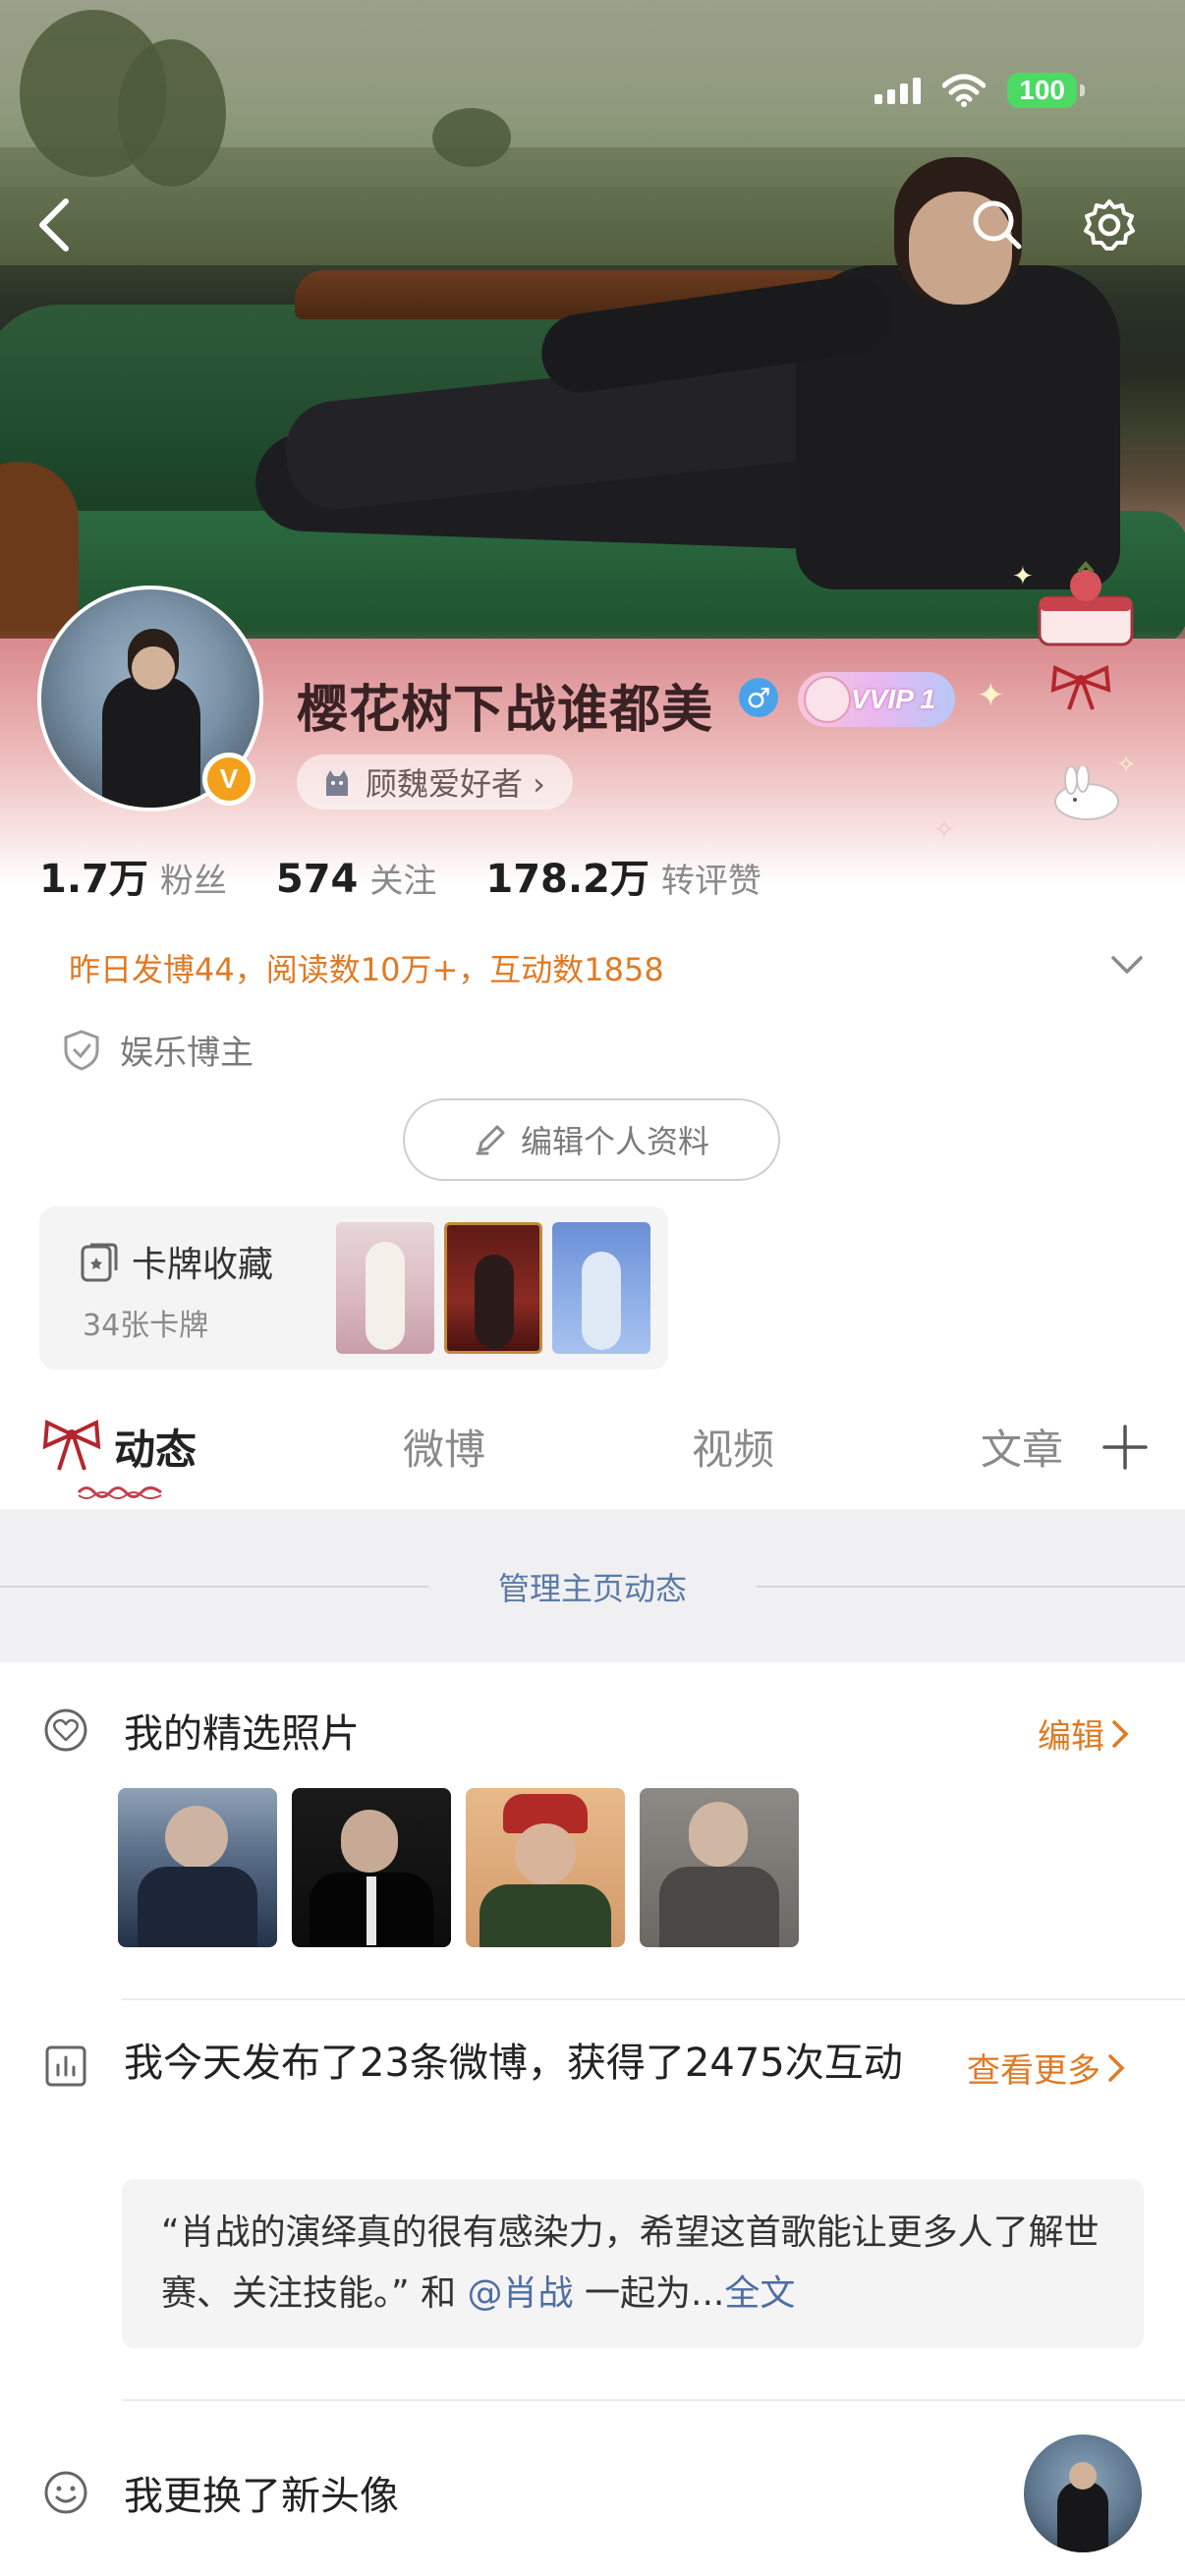 This screenshot has width=1185, height=2576. What do you see at coordinates (66, 2066) in the screenshot?
I see `bar-chart-icon` at bounding box center [66, 2066].